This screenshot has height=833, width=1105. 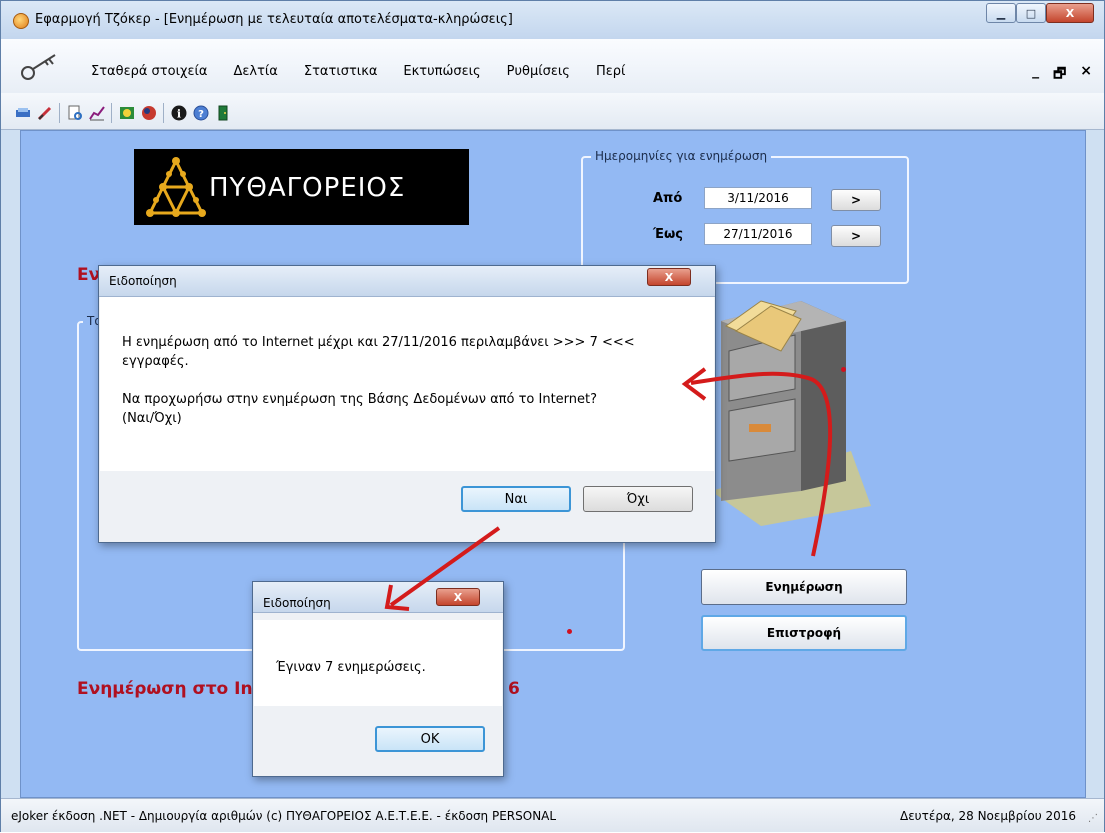 What do you see at coordinates (143, 281) in the screenshot?
I see `confirm-dialog-title: Ειδοποίηση` at bounding box center [143, 281].